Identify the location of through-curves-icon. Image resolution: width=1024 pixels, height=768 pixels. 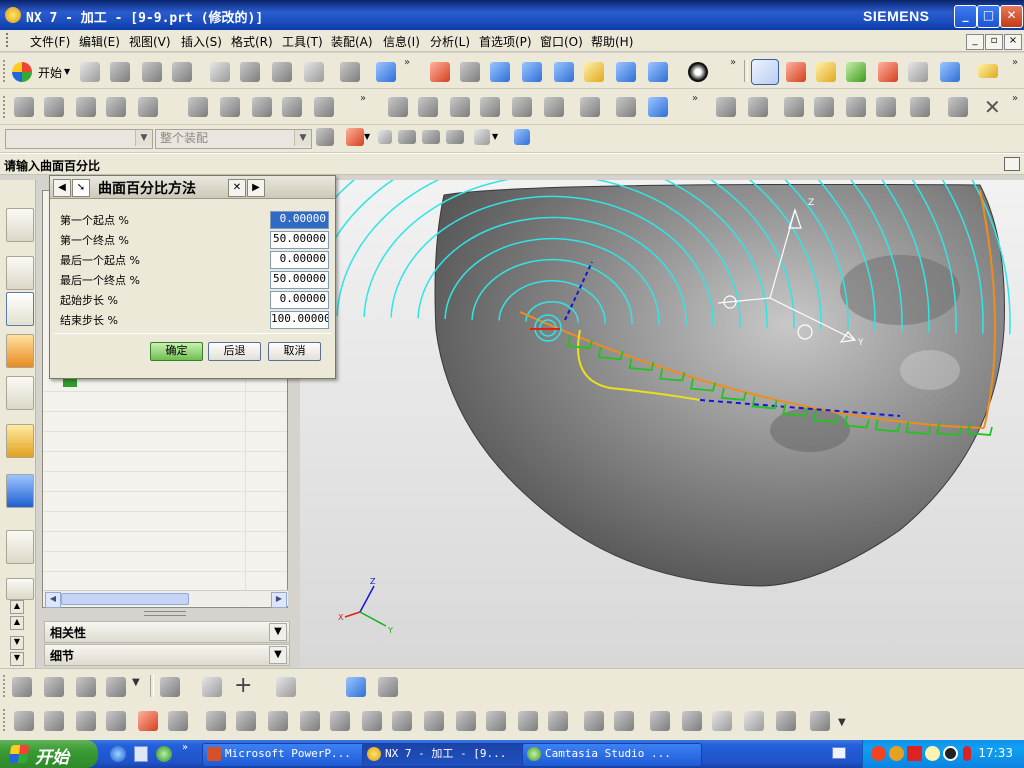
(824, 107).